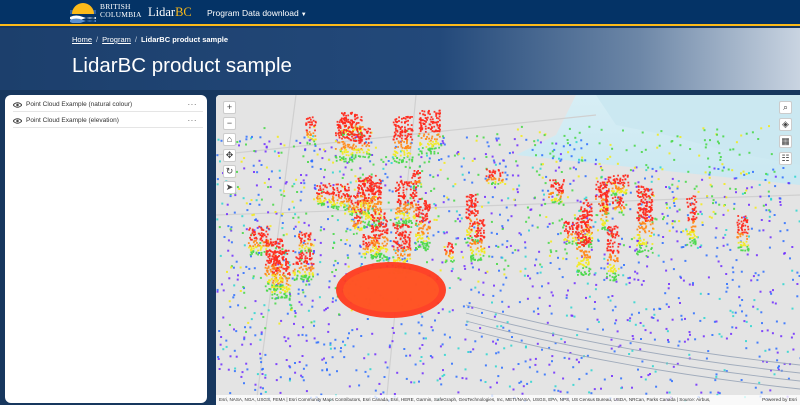 The height and width of the screenshot is (405, 800). What do you see at coordinates (108, 105) in the screenshot?
I see `layer-item-natural-colour: Point Cloud Example (natural colour) ···` at bounding box center [108, 105].